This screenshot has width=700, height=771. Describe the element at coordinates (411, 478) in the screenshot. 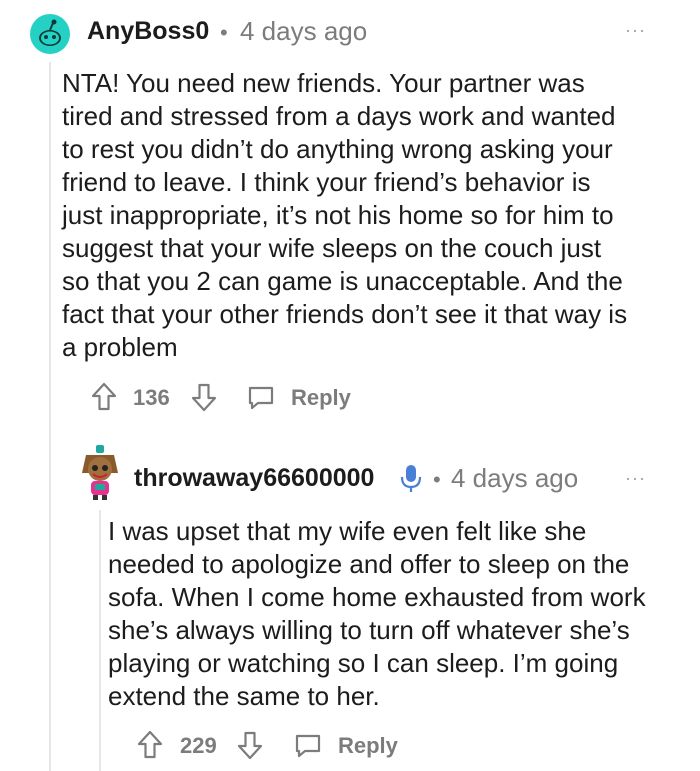

I see `microphone-icon` at that location.